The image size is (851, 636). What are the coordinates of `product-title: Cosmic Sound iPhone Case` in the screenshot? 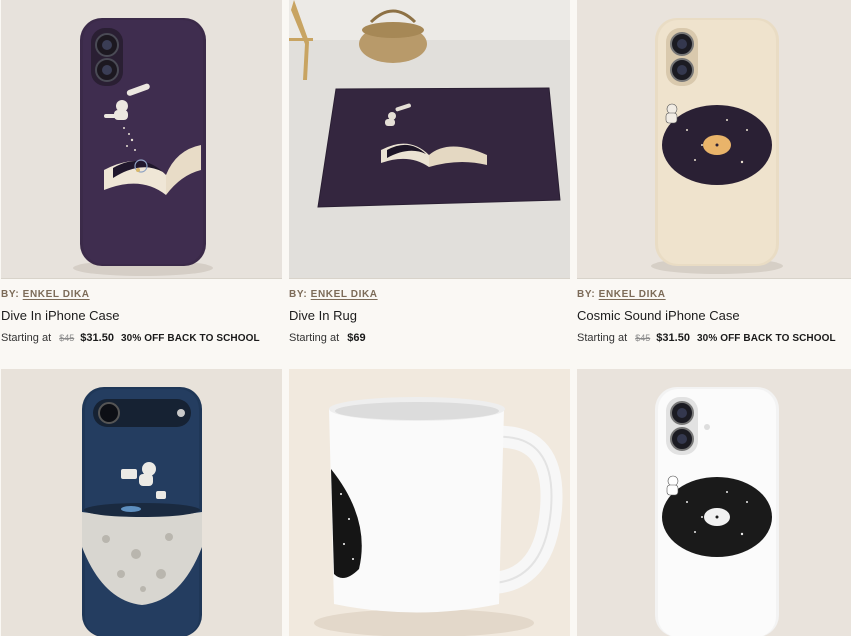 It's located at (714, 316).